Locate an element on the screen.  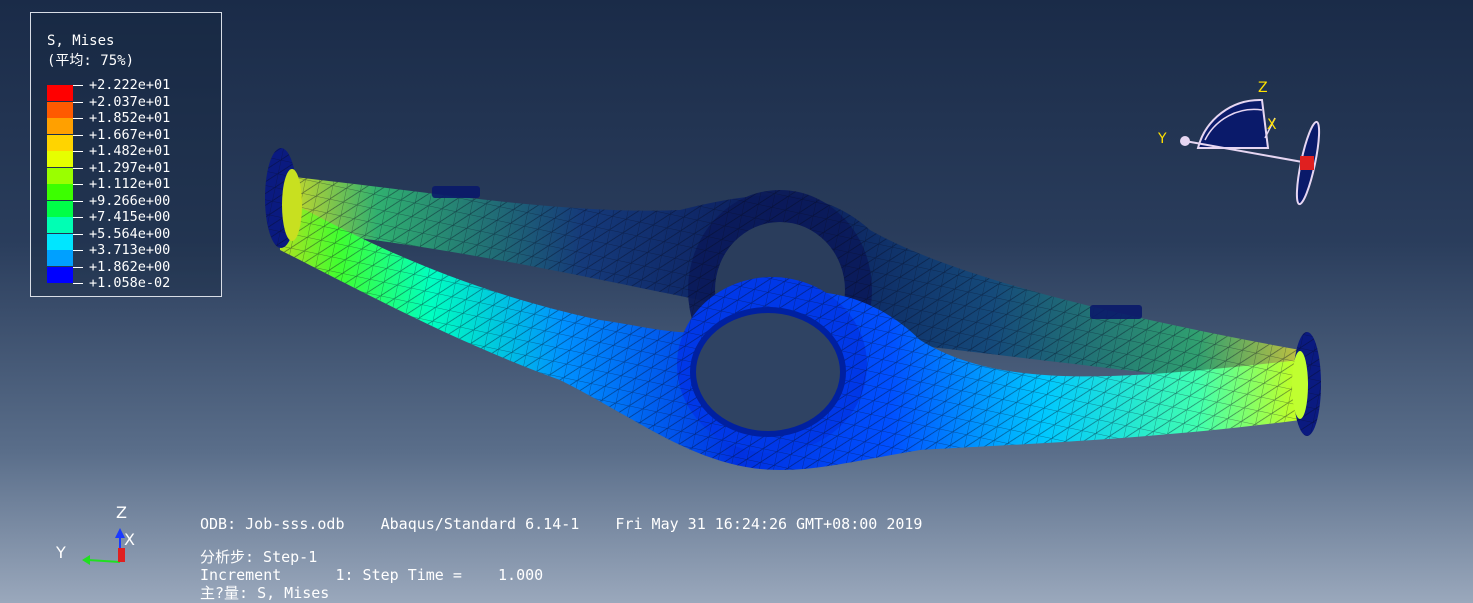
increment-line: Increment 1: Step Time = 1.000 is located at coordinates (372, 575).